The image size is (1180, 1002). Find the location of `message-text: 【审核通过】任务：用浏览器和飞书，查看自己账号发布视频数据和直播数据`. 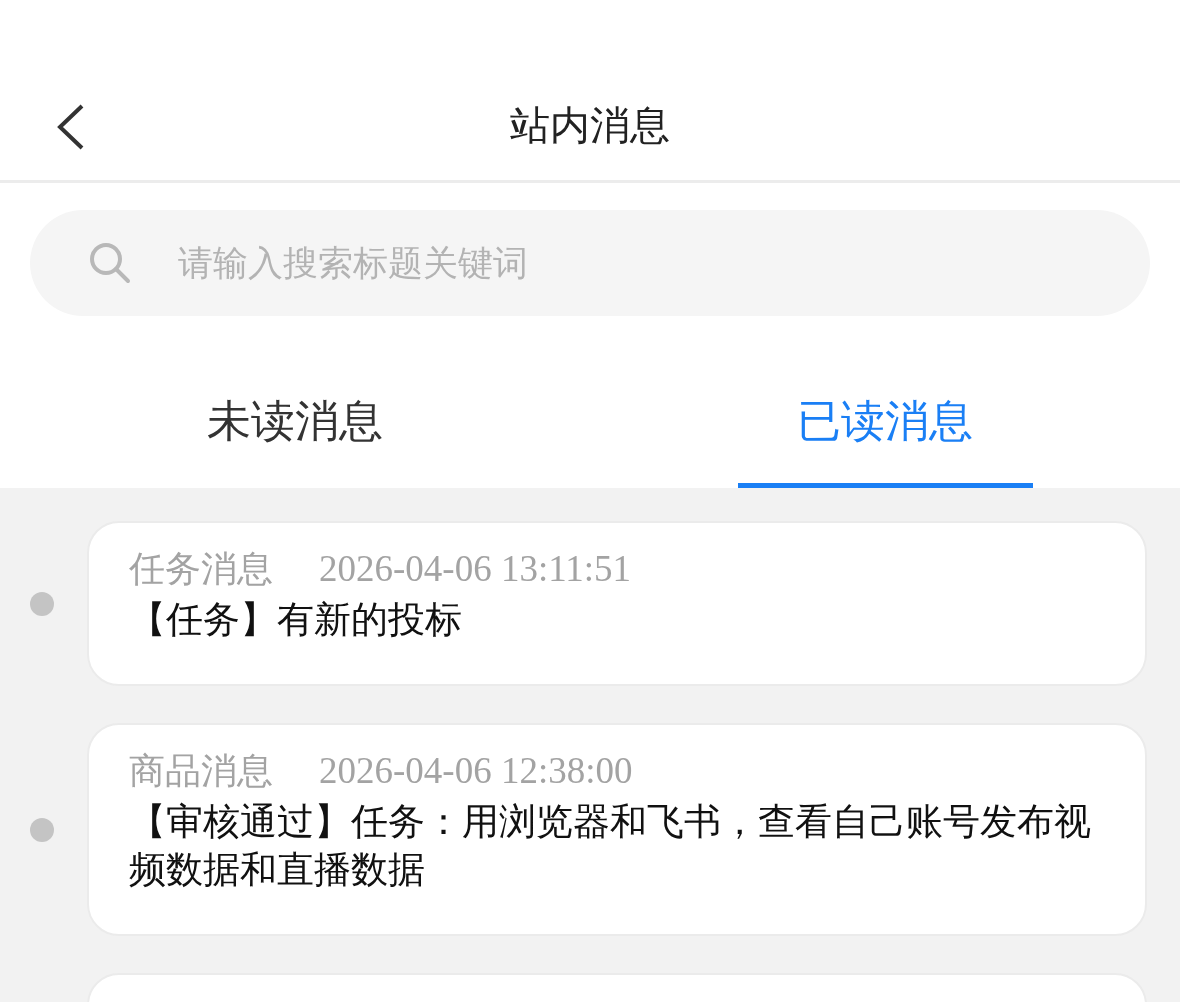

message-text: 【审核通过】任务：用浏览器和飞书，查看自己账号发布视频数据和直播数据 is located at coordinates (610, 846).